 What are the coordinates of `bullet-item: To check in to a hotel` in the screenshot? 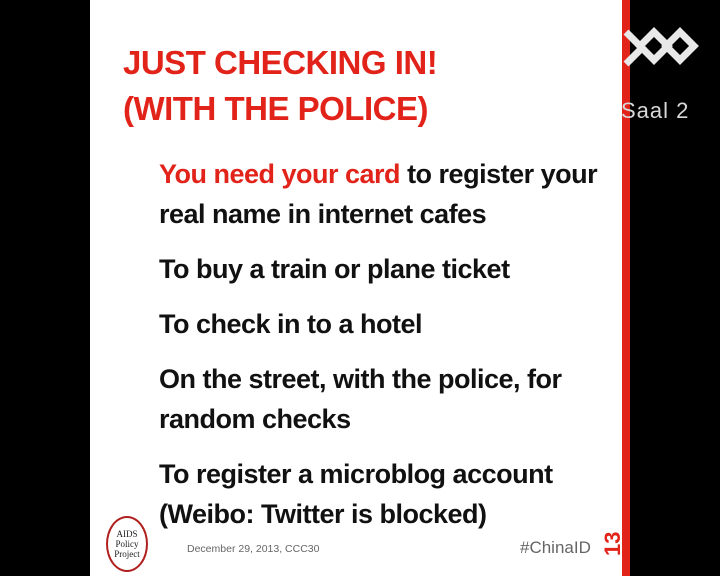 It's located at (291, 324).